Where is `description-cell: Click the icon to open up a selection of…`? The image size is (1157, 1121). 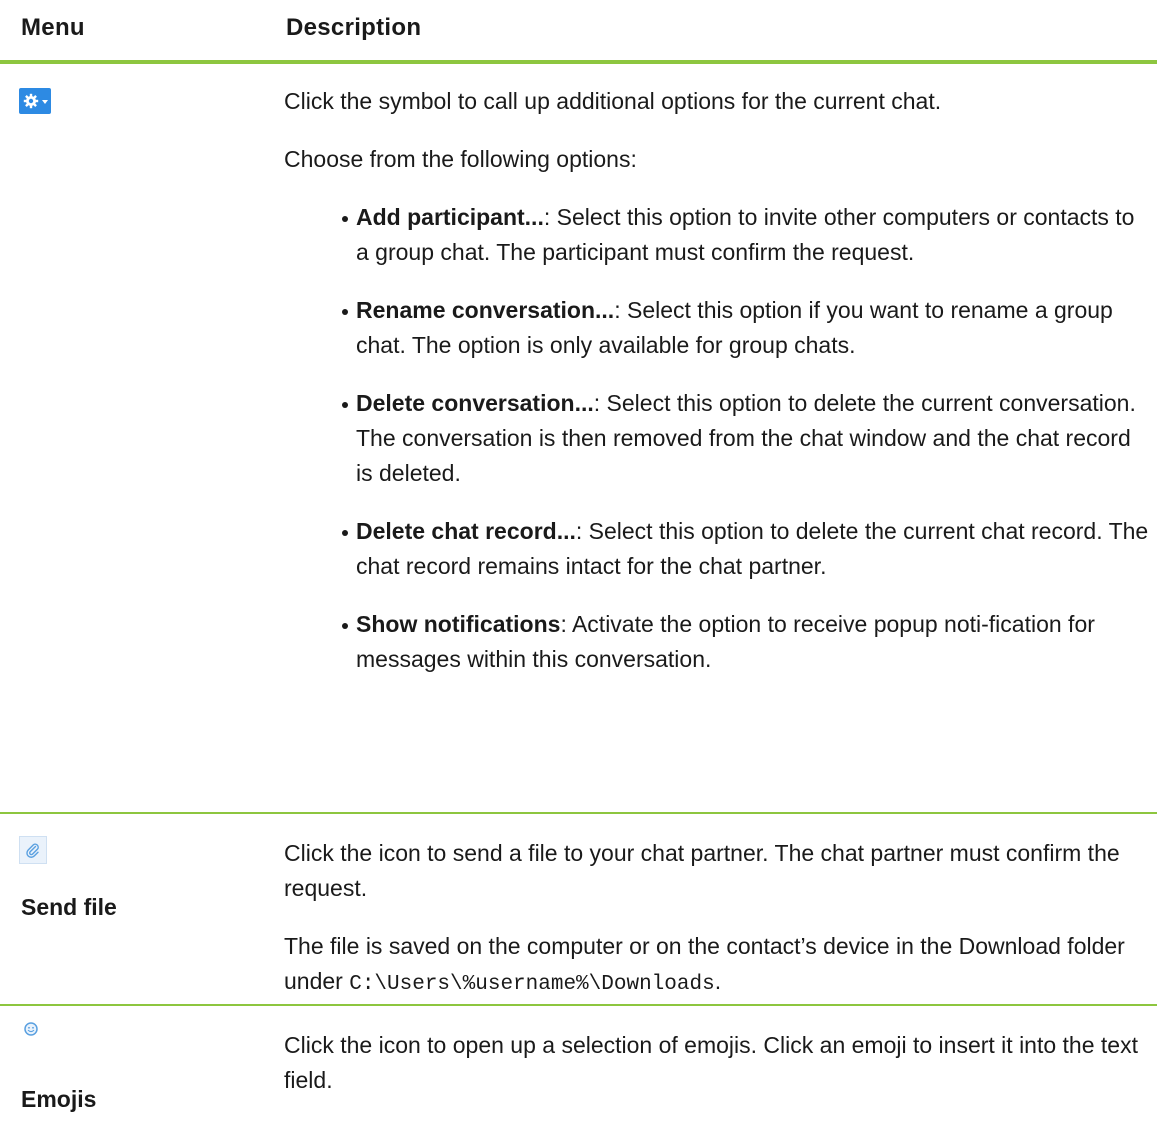
description-cell: Click the icon to open up a selection of… is located at coordinates (716, 1074).